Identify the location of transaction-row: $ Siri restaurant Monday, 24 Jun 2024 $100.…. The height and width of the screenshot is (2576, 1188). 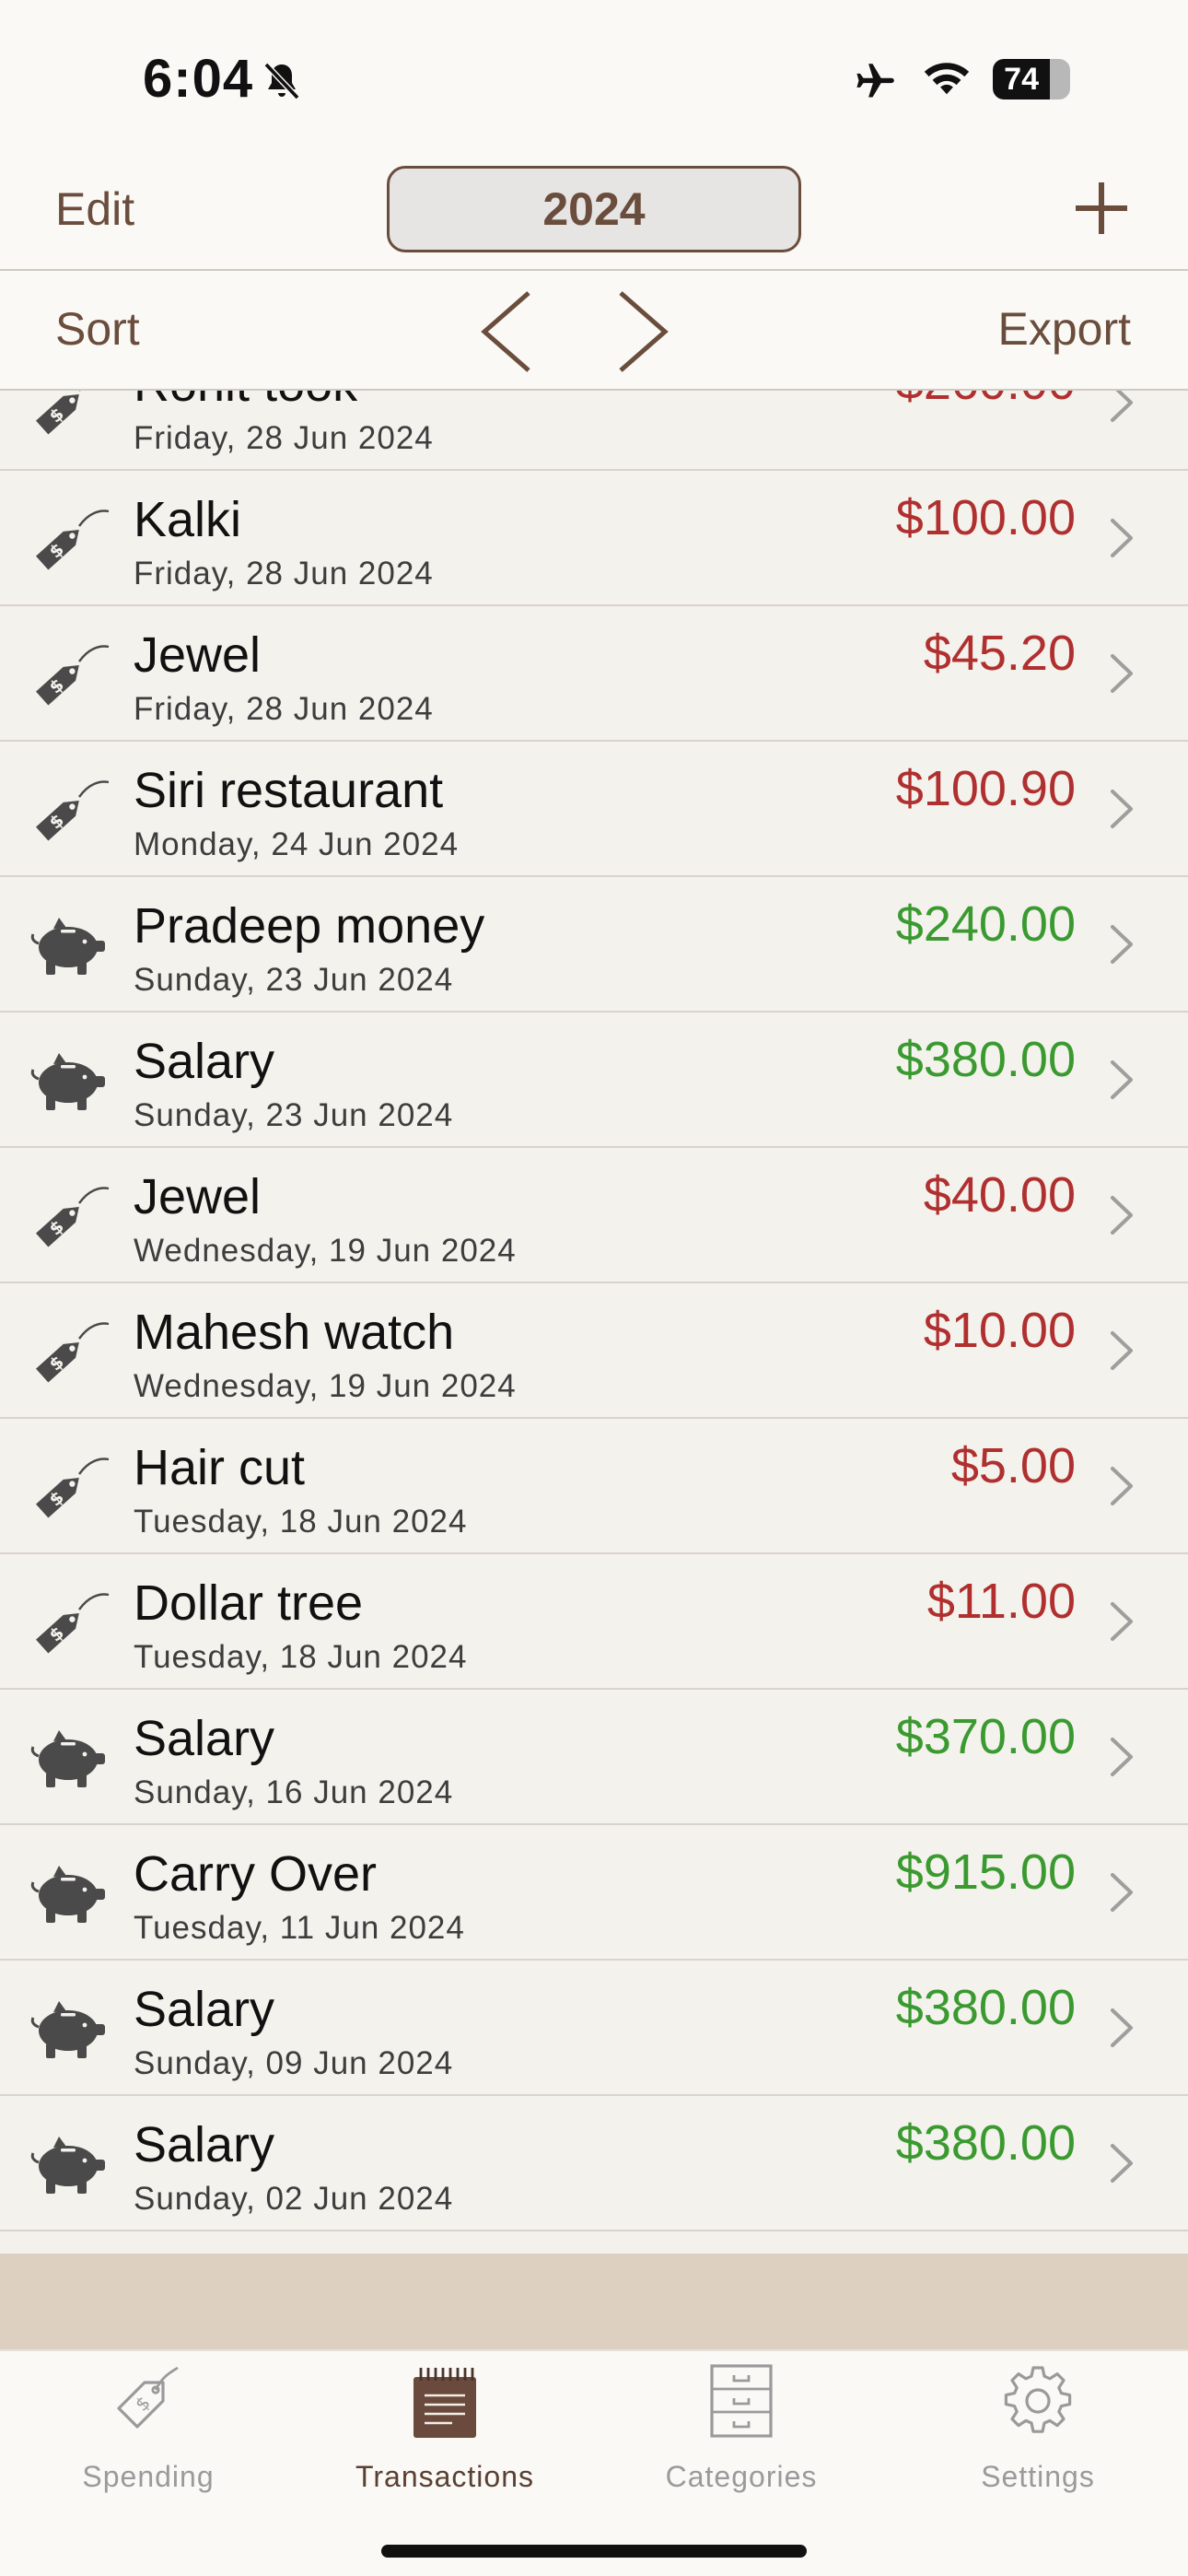
(594, 809).